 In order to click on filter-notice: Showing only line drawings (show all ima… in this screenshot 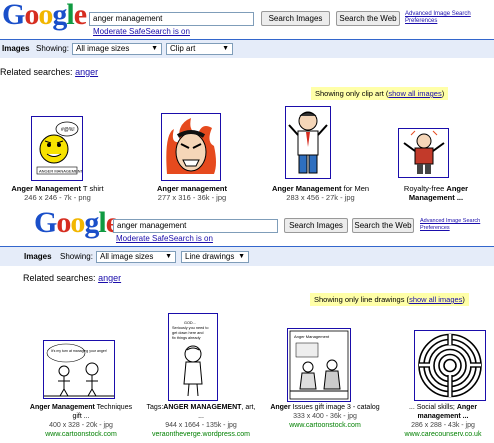, I will do `click(389, 299)`.